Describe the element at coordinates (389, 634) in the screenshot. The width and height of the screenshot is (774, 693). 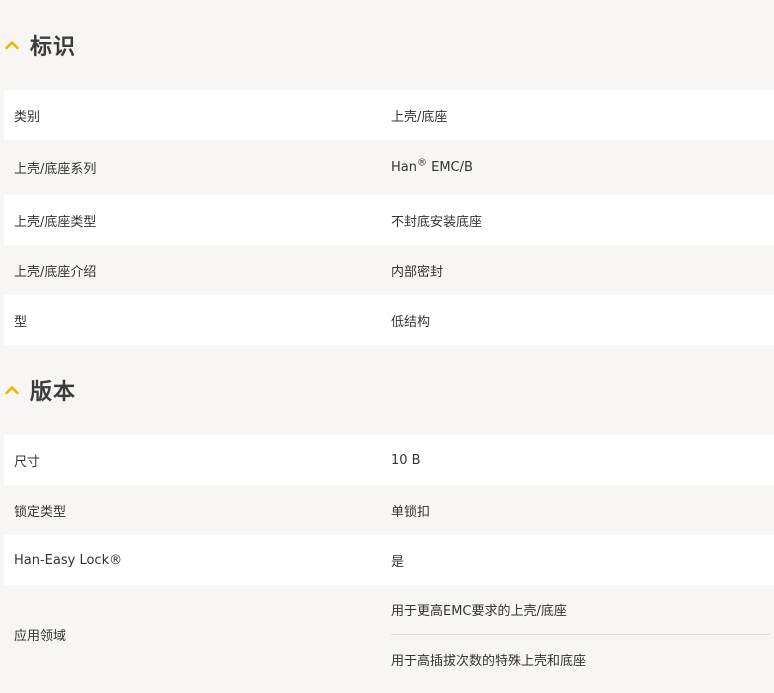
I see `table-row: 应用领域 用于更高EMC要求的上壳/底座 用于高插拔次数的特殊上壳和底座` at that location.